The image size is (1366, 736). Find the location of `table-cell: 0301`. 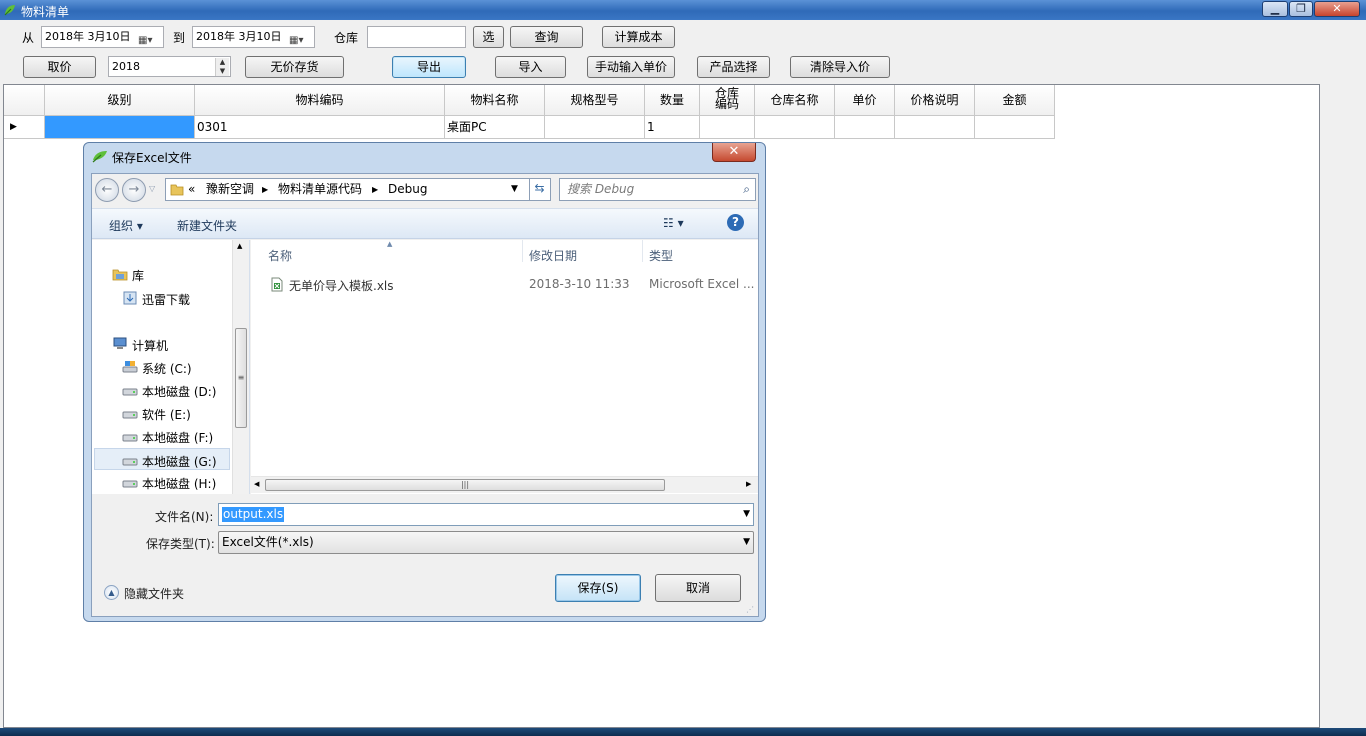

table-cell: 0301 is located at coordinates (320, 127).